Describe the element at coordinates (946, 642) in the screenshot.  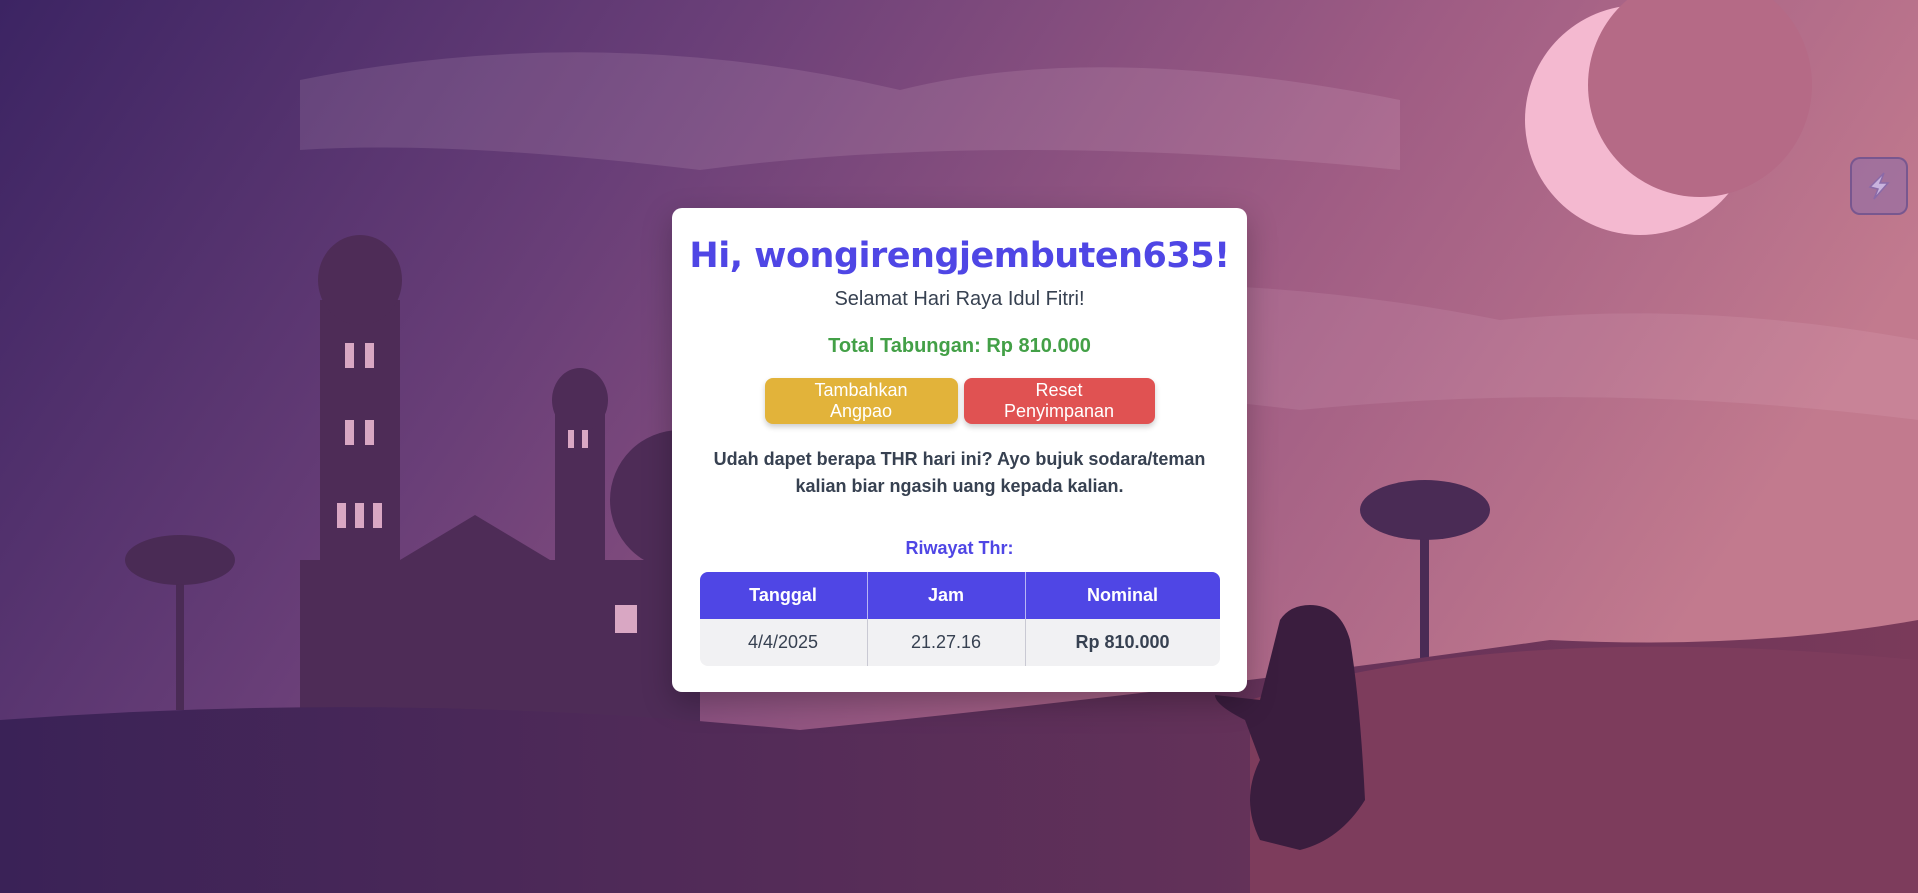
I see `cell-time: 21.27.16` at that location.